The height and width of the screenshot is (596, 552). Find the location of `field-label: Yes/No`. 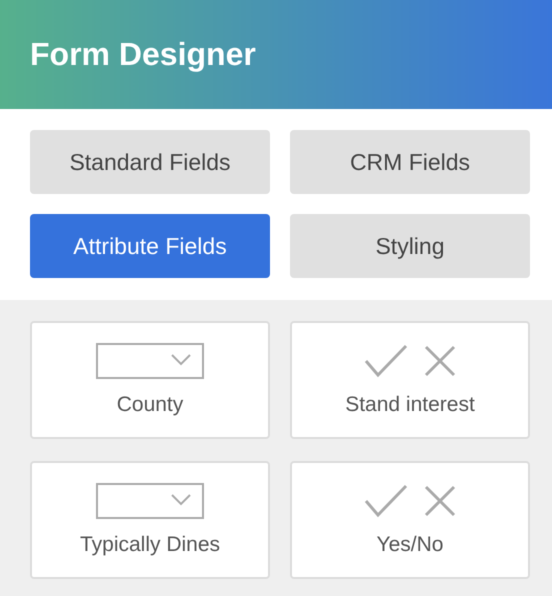

field-label: Yes/No is located at coordinates (410, 545).